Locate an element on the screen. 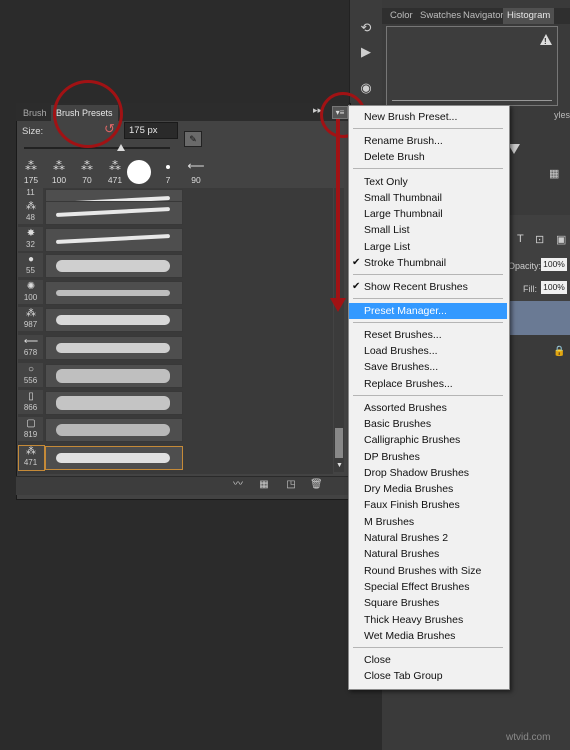 The height and width of the screenshot is (750, 570). recent-brush: ⁂ 175 is located at coordinates (31, 172).